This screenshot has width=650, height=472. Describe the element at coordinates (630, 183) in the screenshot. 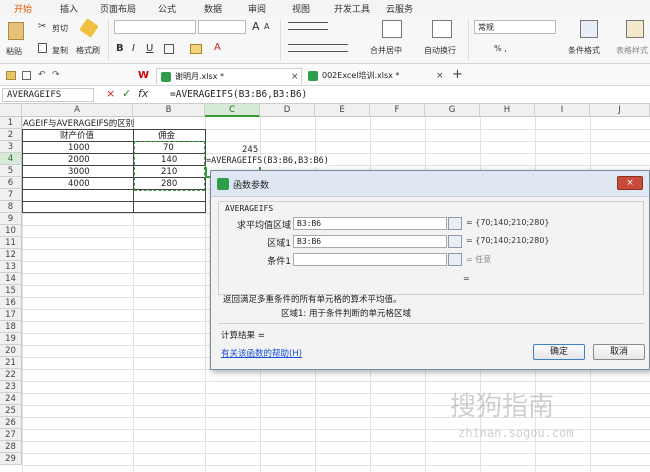

I see `dialog-close-button: ×` at that location.